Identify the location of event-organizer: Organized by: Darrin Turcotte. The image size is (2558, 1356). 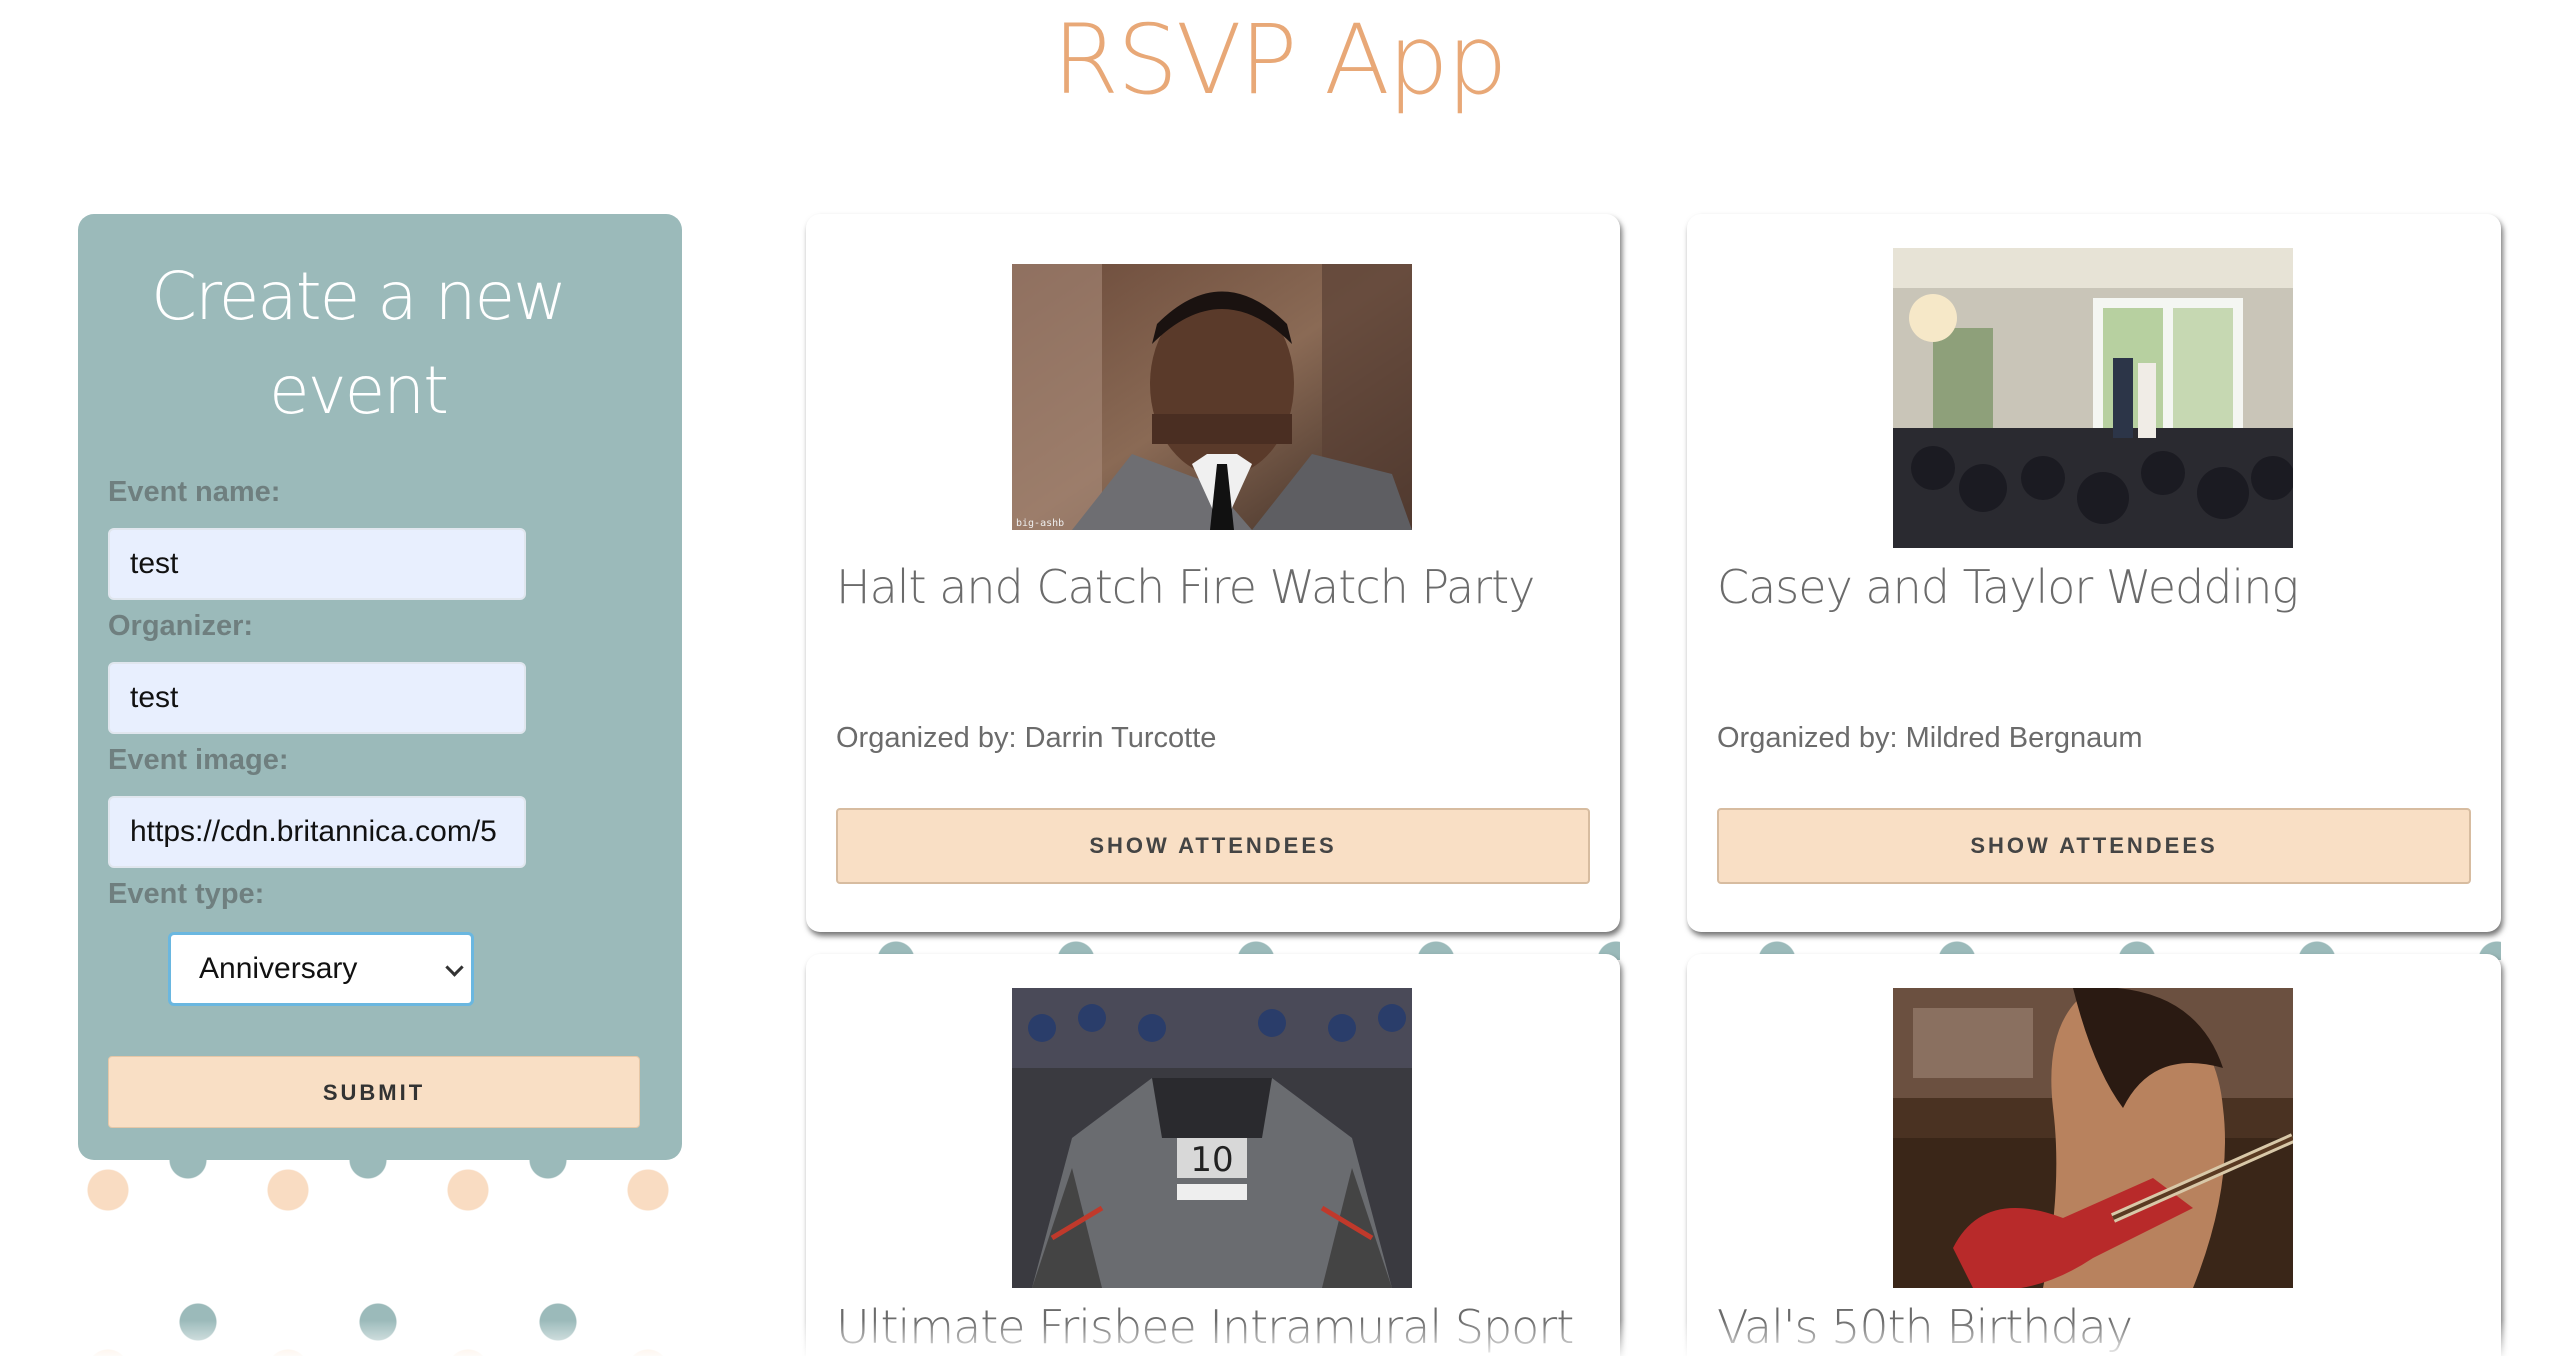
(1026, 738).